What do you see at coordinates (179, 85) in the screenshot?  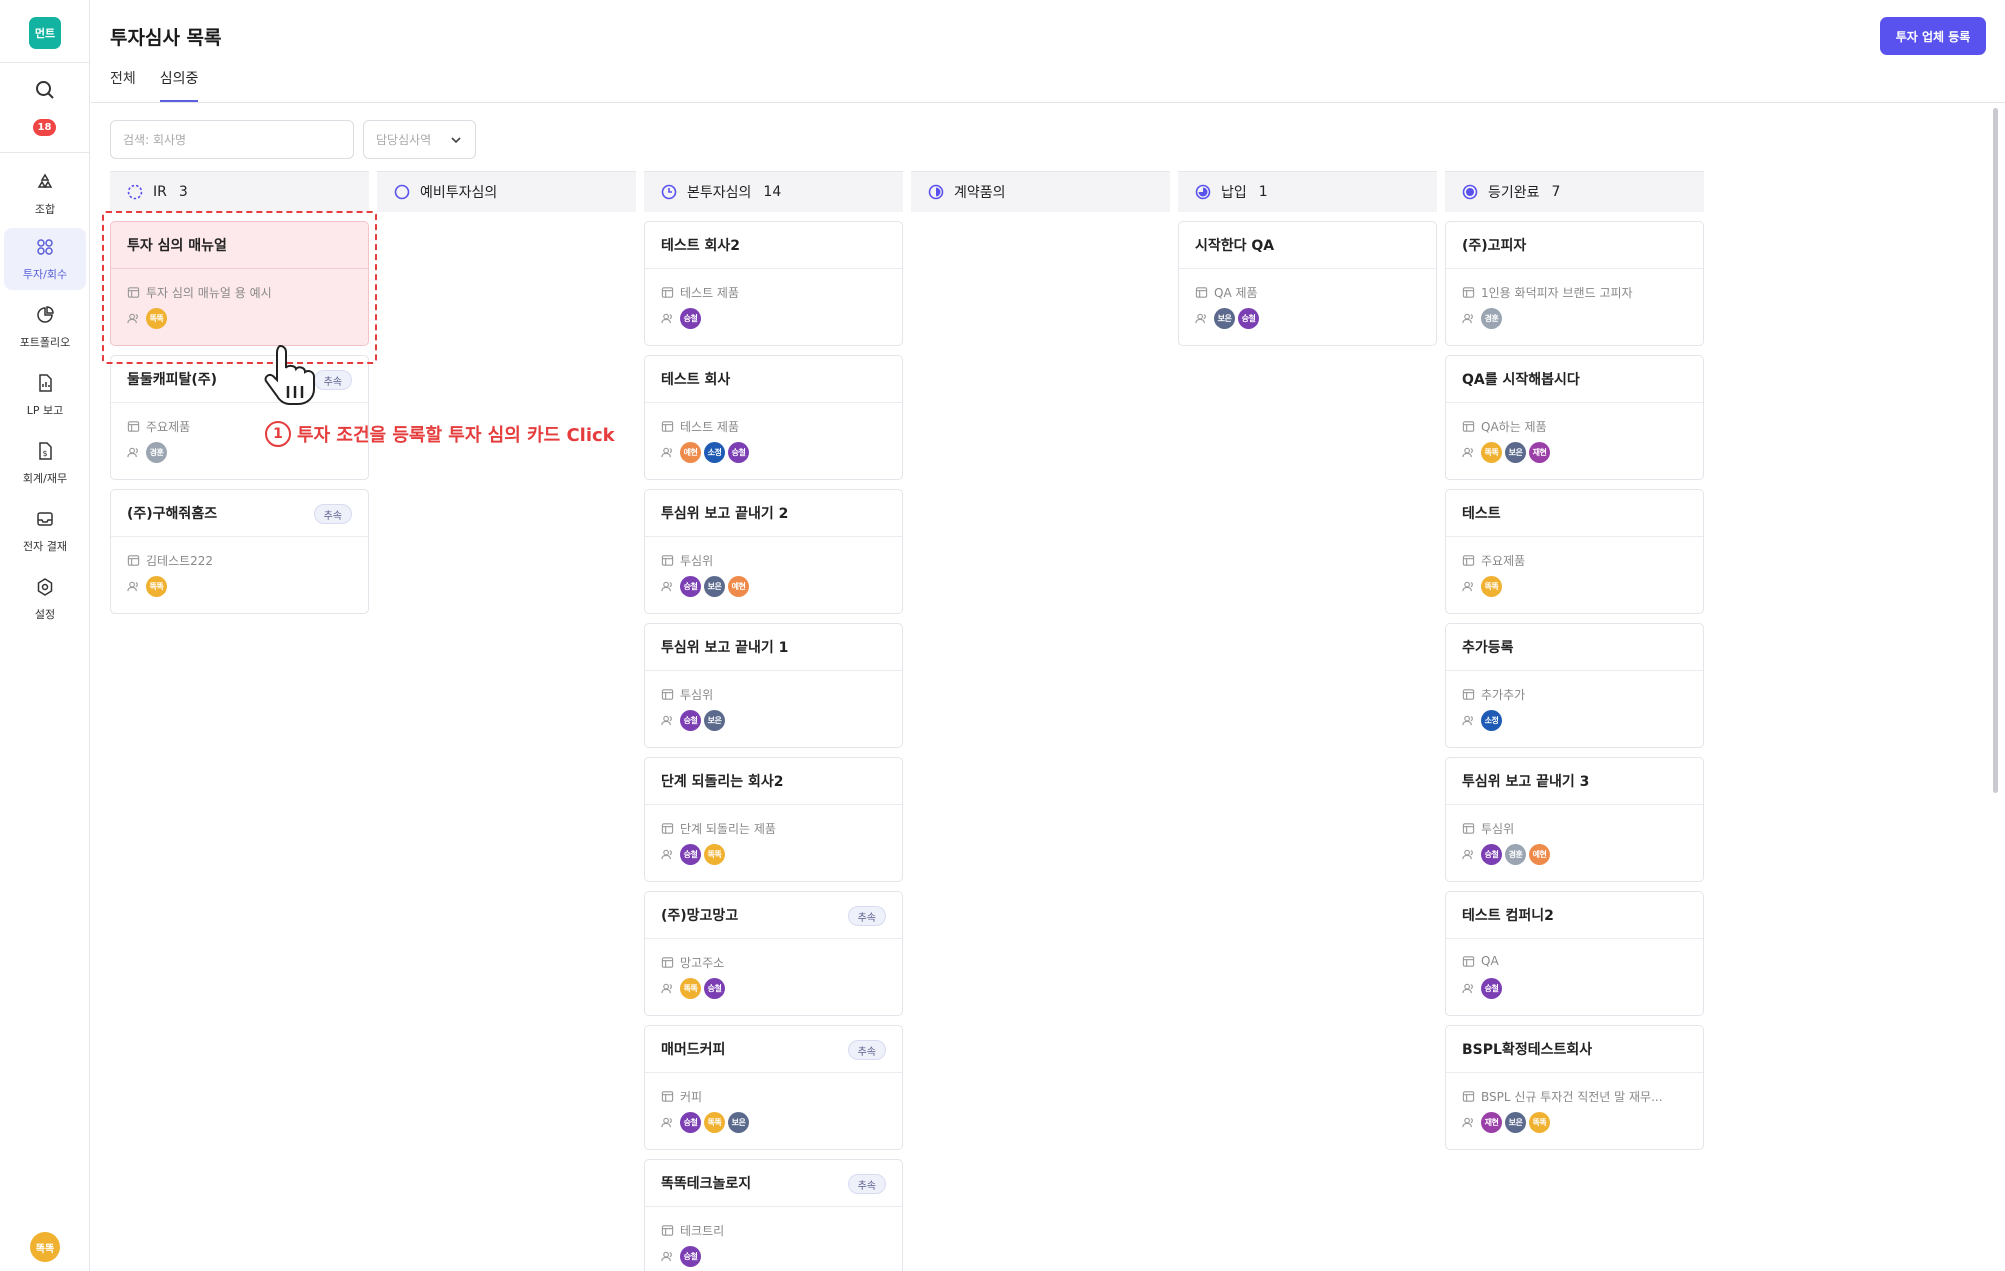 I see `tab-in-review: 심의중` at bounding box center [179, 85].